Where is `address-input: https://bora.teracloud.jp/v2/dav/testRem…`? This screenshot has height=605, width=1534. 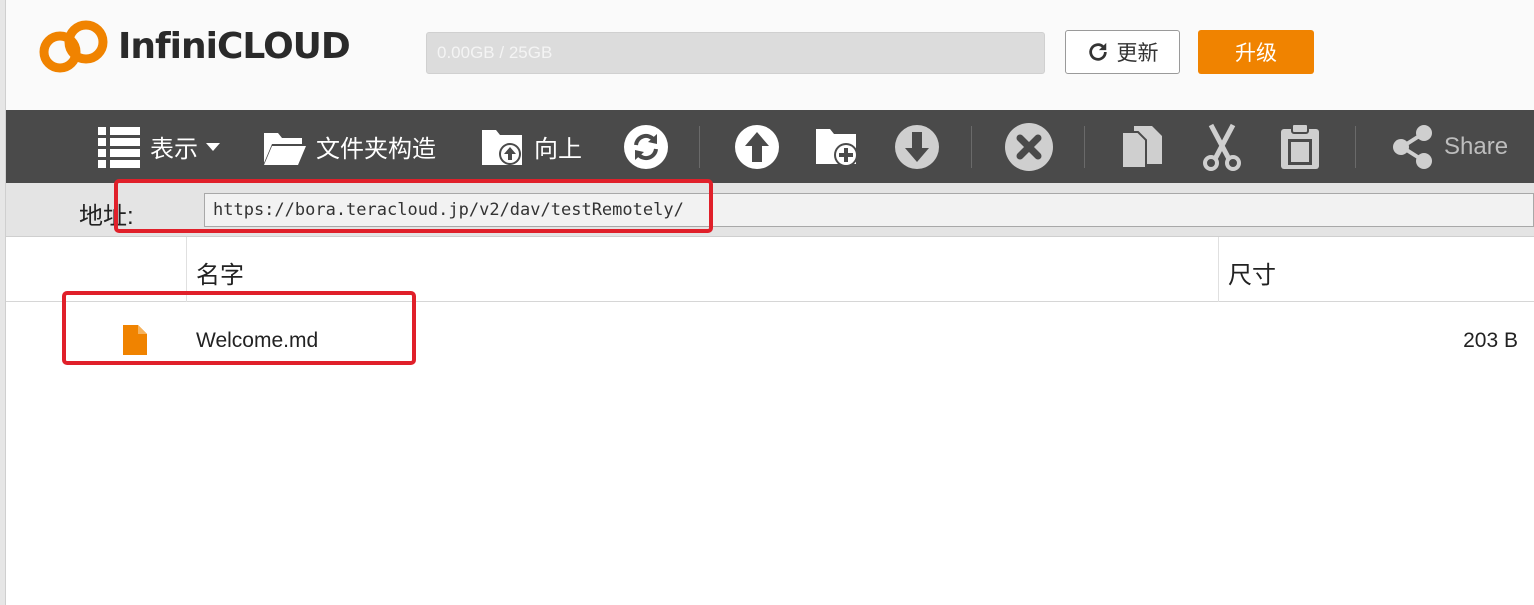
address-input: https://bora.teracloud.jp/v2/dav/testRem… is located at coordinates (869, 210).